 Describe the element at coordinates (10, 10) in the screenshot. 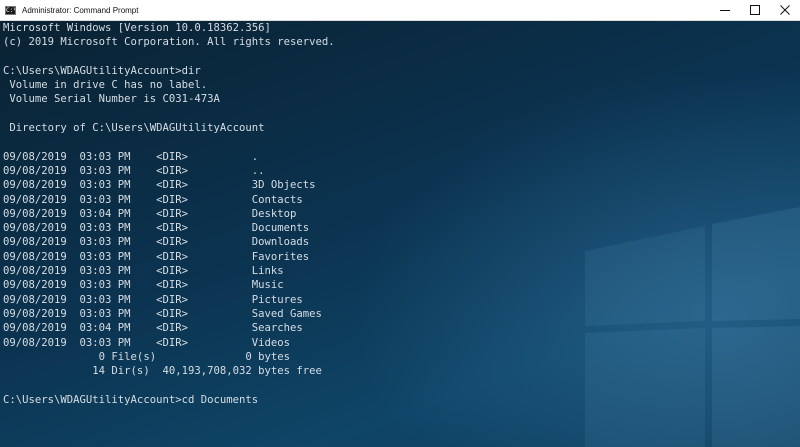

I see `command-prompt-icon: C:\` at that location.